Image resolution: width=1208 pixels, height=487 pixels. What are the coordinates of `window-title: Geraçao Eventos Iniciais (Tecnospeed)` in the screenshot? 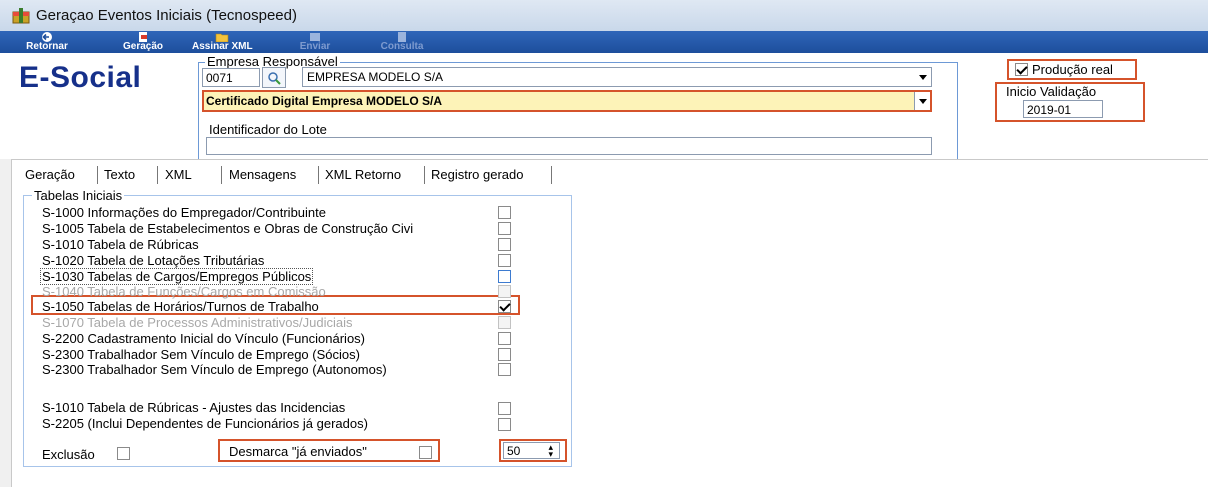 It's located at (166, 15).